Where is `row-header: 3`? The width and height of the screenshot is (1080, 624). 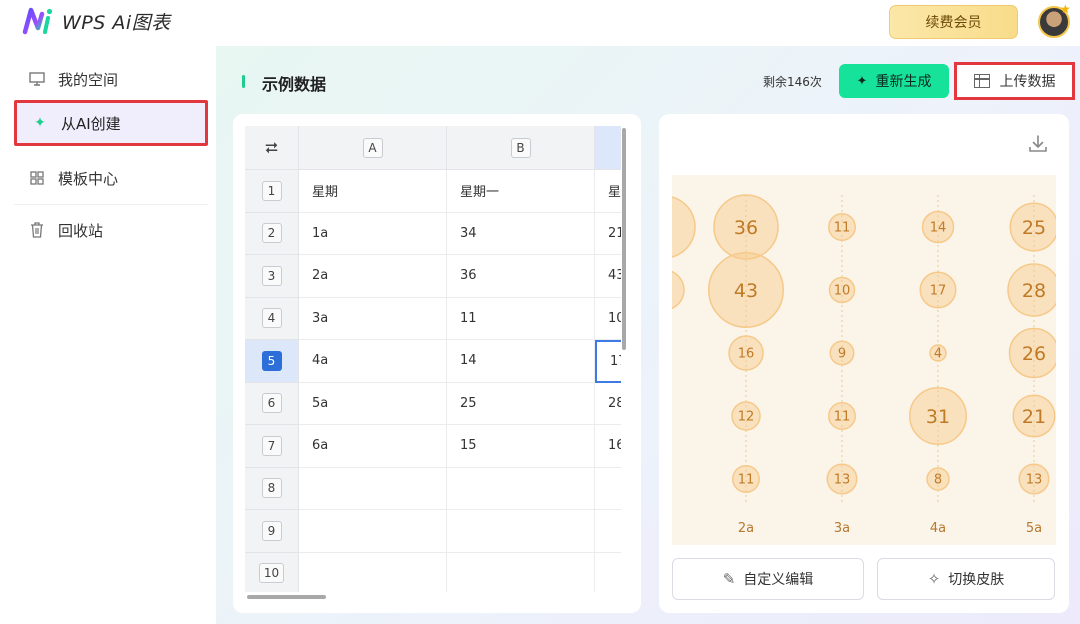 row-header: 3 is located at coordinates (272, 276).